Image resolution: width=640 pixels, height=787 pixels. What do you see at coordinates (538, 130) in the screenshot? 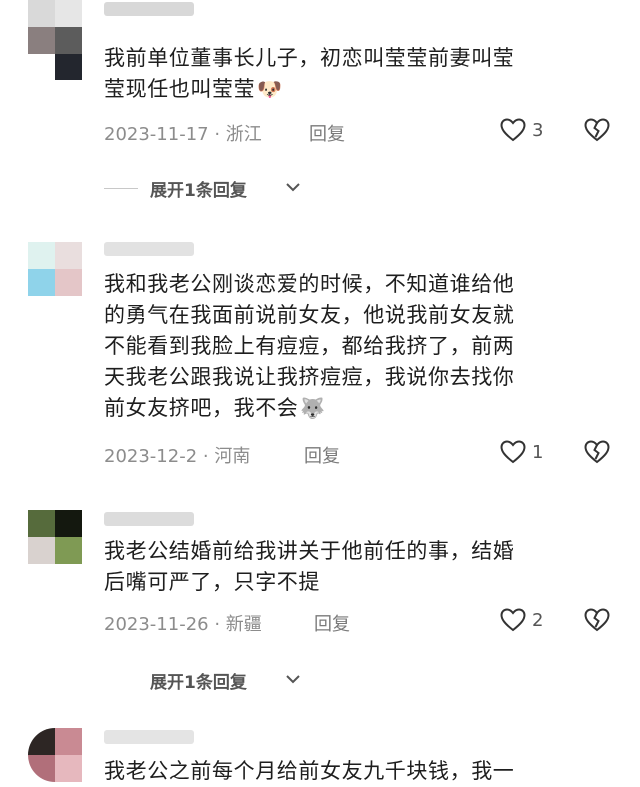
I see `like-count: 3` at bounding box center [538, 130].